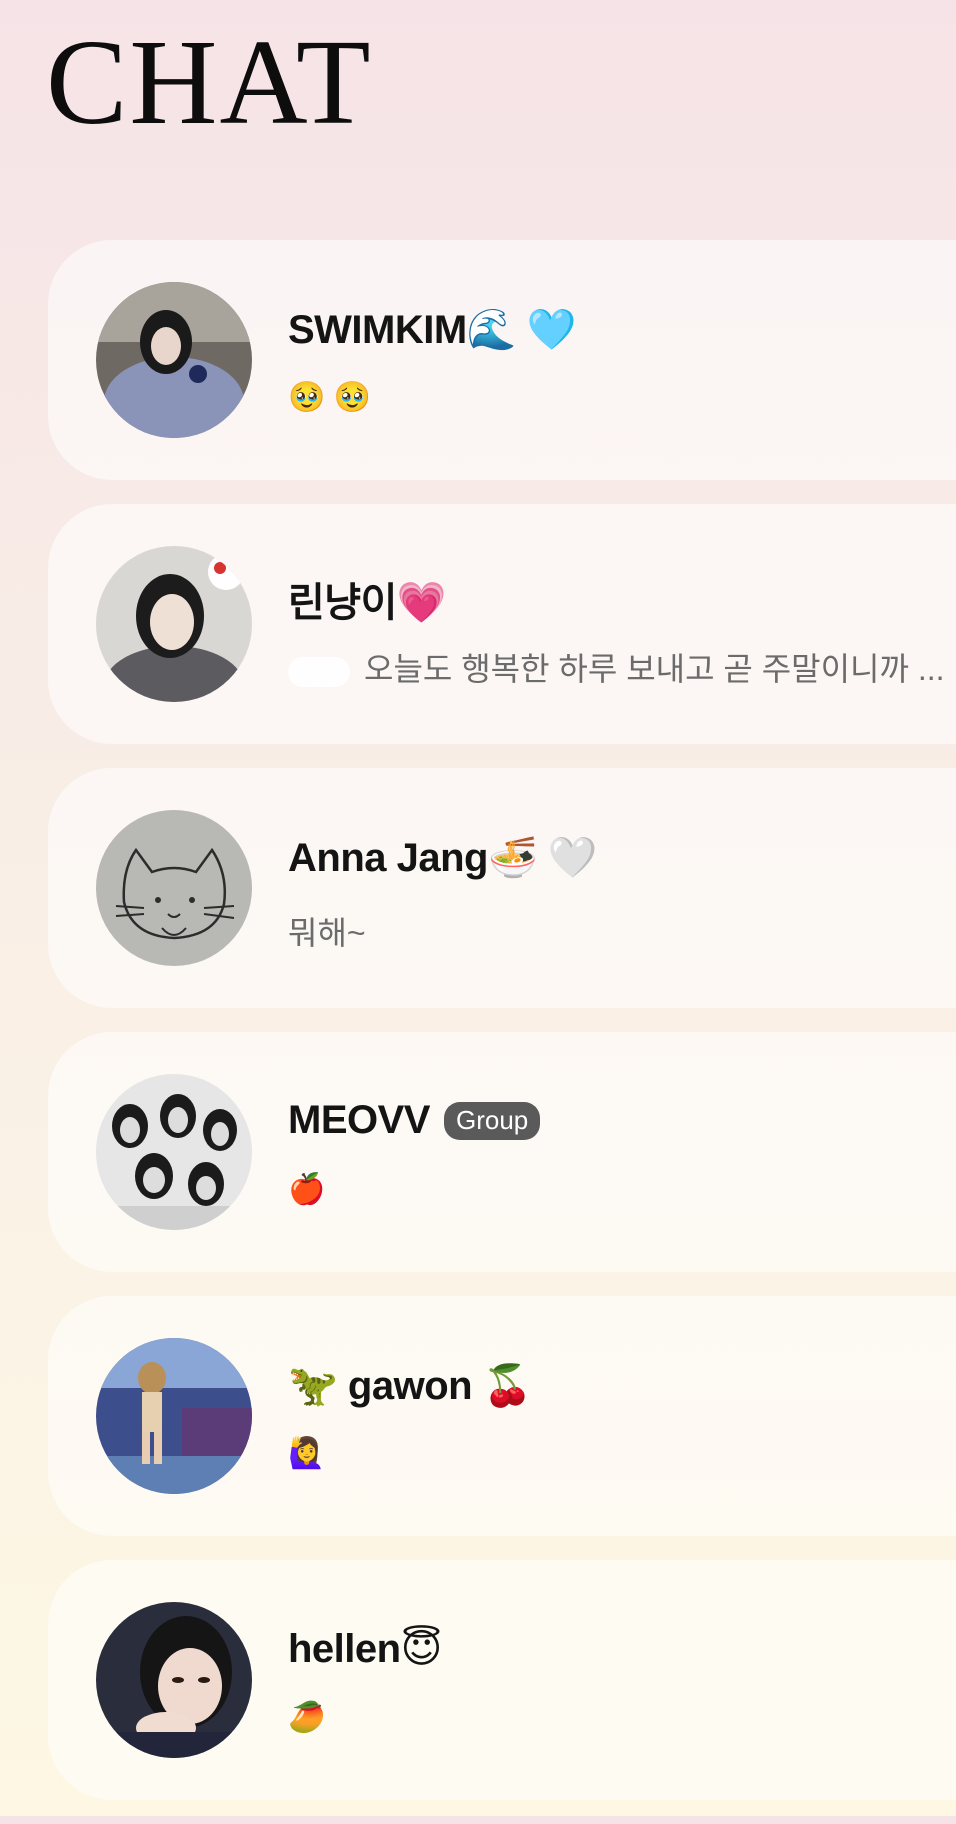 Image resolution: width=956 pixels, height=1824 pixels. I want to click on chat-name-text: MEOVV, so click(359, 1120).